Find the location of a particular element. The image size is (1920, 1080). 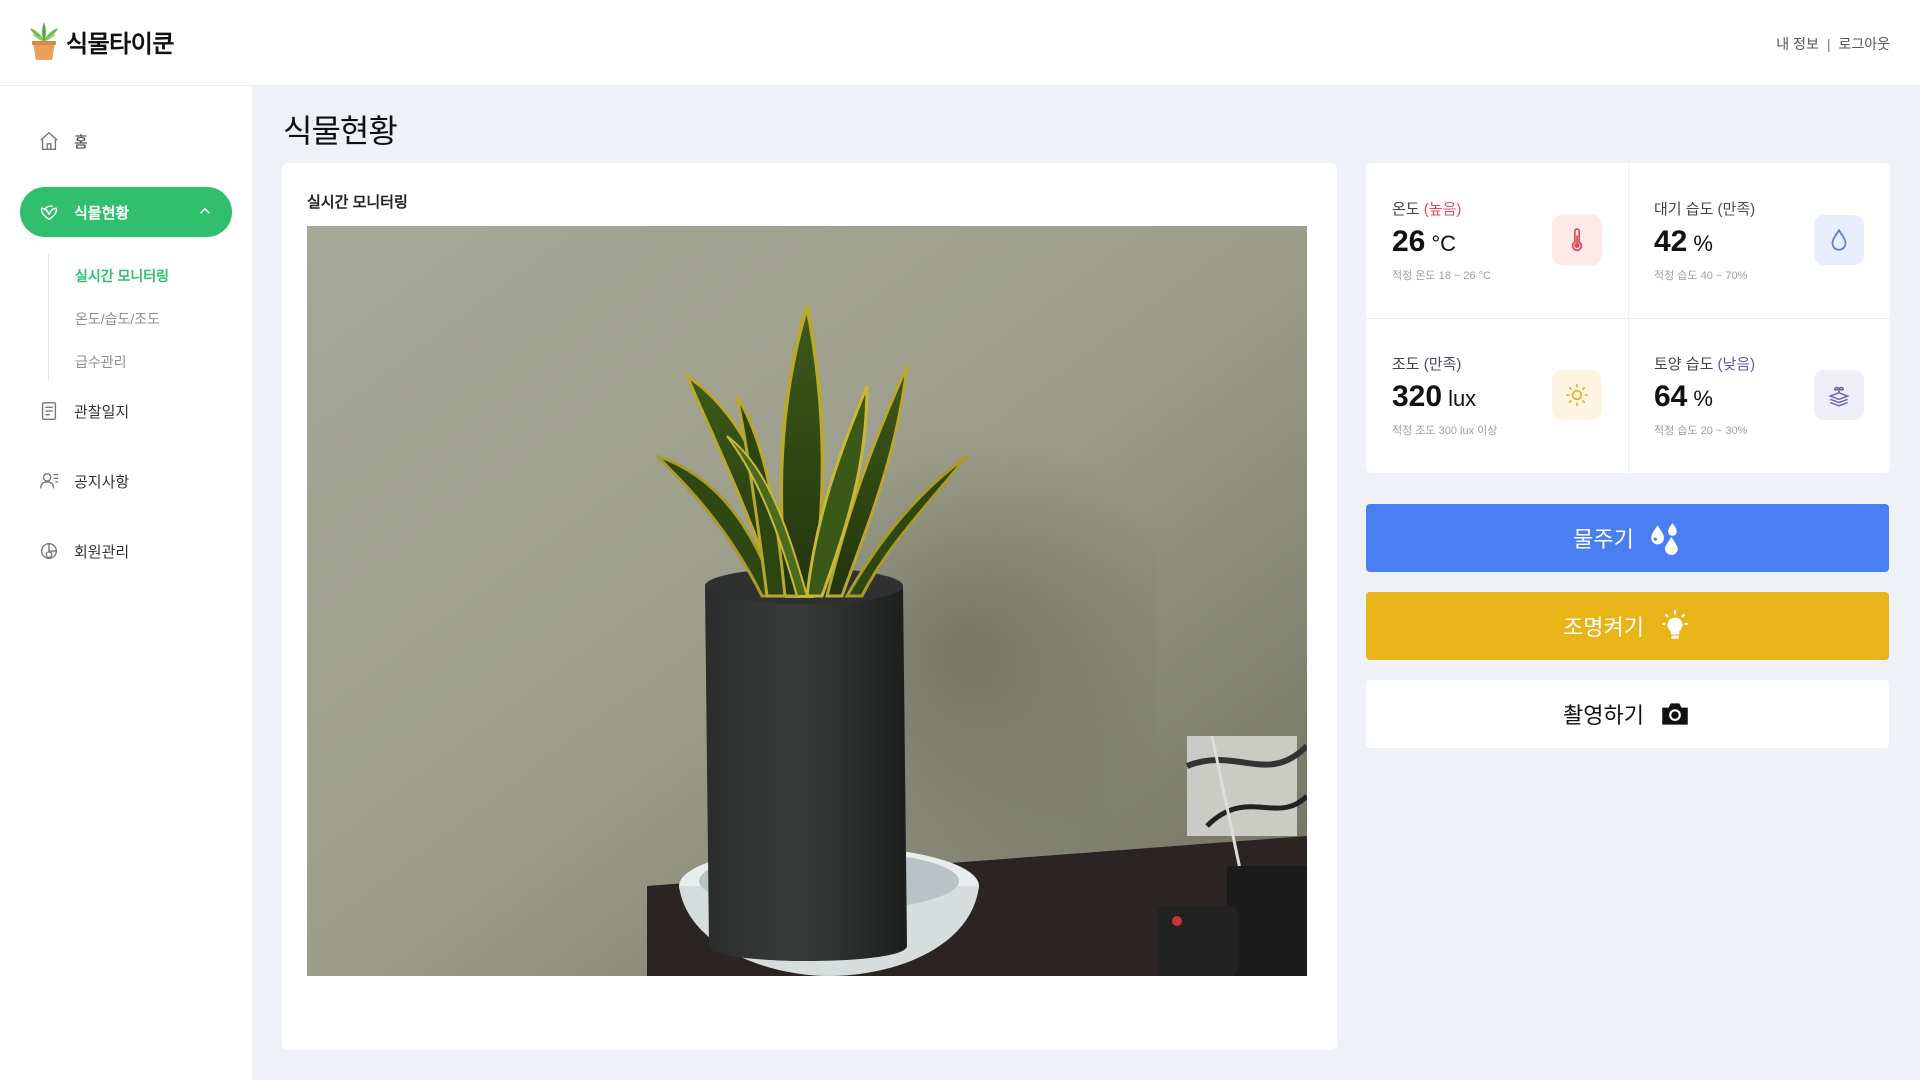

sidebar-item-label: 회원관리 is located at coordinates (102, 552).